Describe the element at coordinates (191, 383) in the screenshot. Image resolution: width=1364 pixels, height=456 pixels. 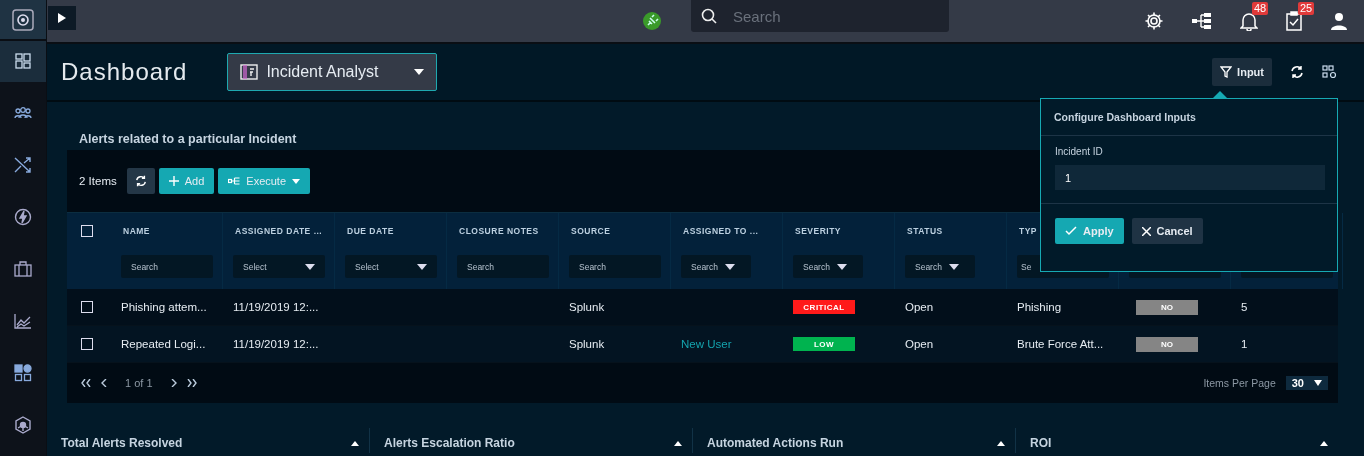
I see `last-page-icon` at that location.